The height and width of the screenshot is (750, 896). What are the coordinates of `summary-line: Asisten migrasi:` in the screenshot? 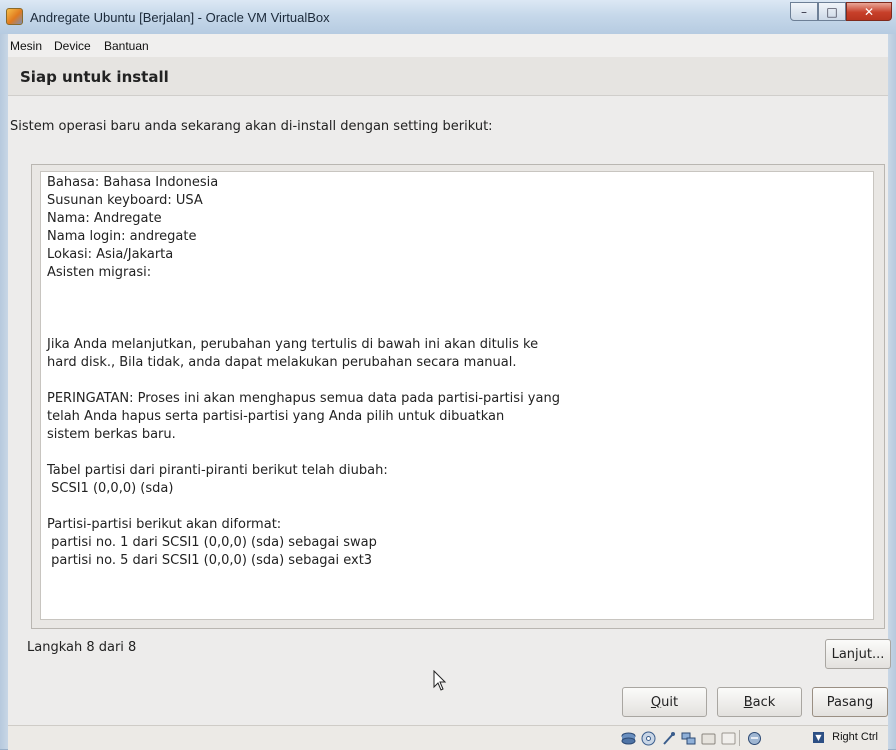 It's located at (99, 272).